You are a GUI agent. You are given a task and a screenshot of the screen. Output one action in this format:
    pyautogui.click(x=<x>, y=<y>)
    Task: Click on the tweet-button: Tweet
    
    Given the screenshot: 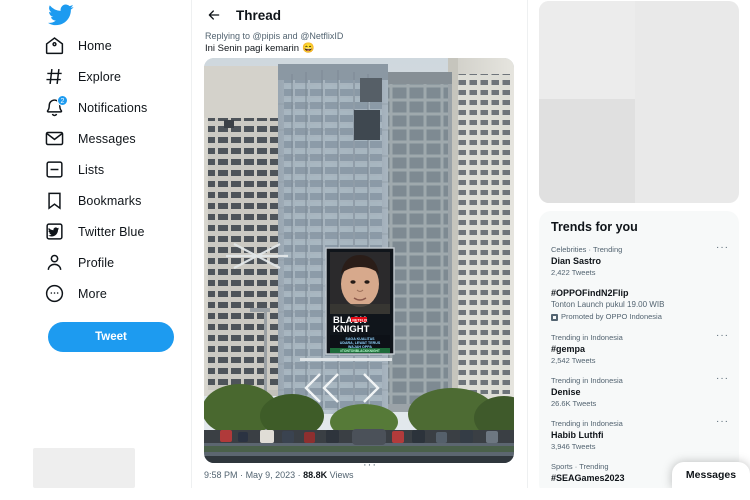 What is the action you would take?
    pyautogui.click(x=111, y=337)
    